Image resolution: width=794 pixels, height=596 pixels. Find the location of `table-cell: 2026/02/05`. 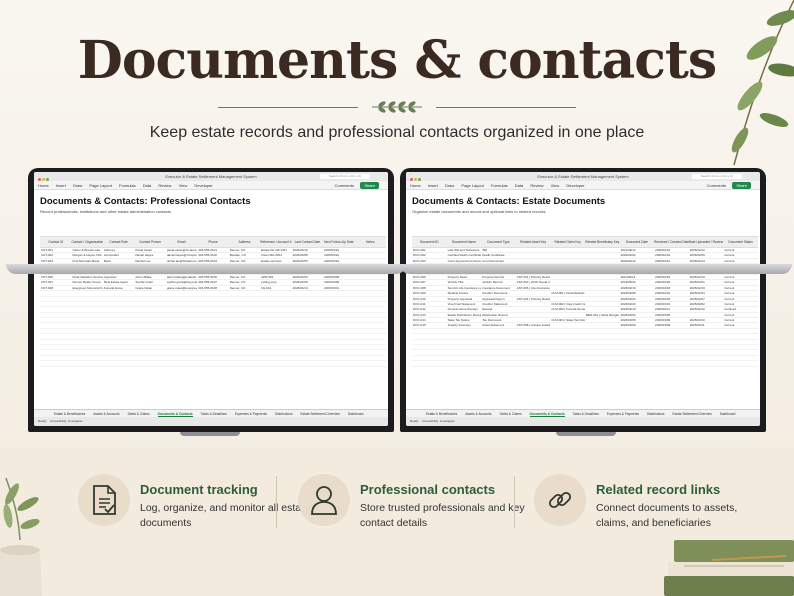

table-cell: 2026/02/05 is located at coordinates (706, 255).